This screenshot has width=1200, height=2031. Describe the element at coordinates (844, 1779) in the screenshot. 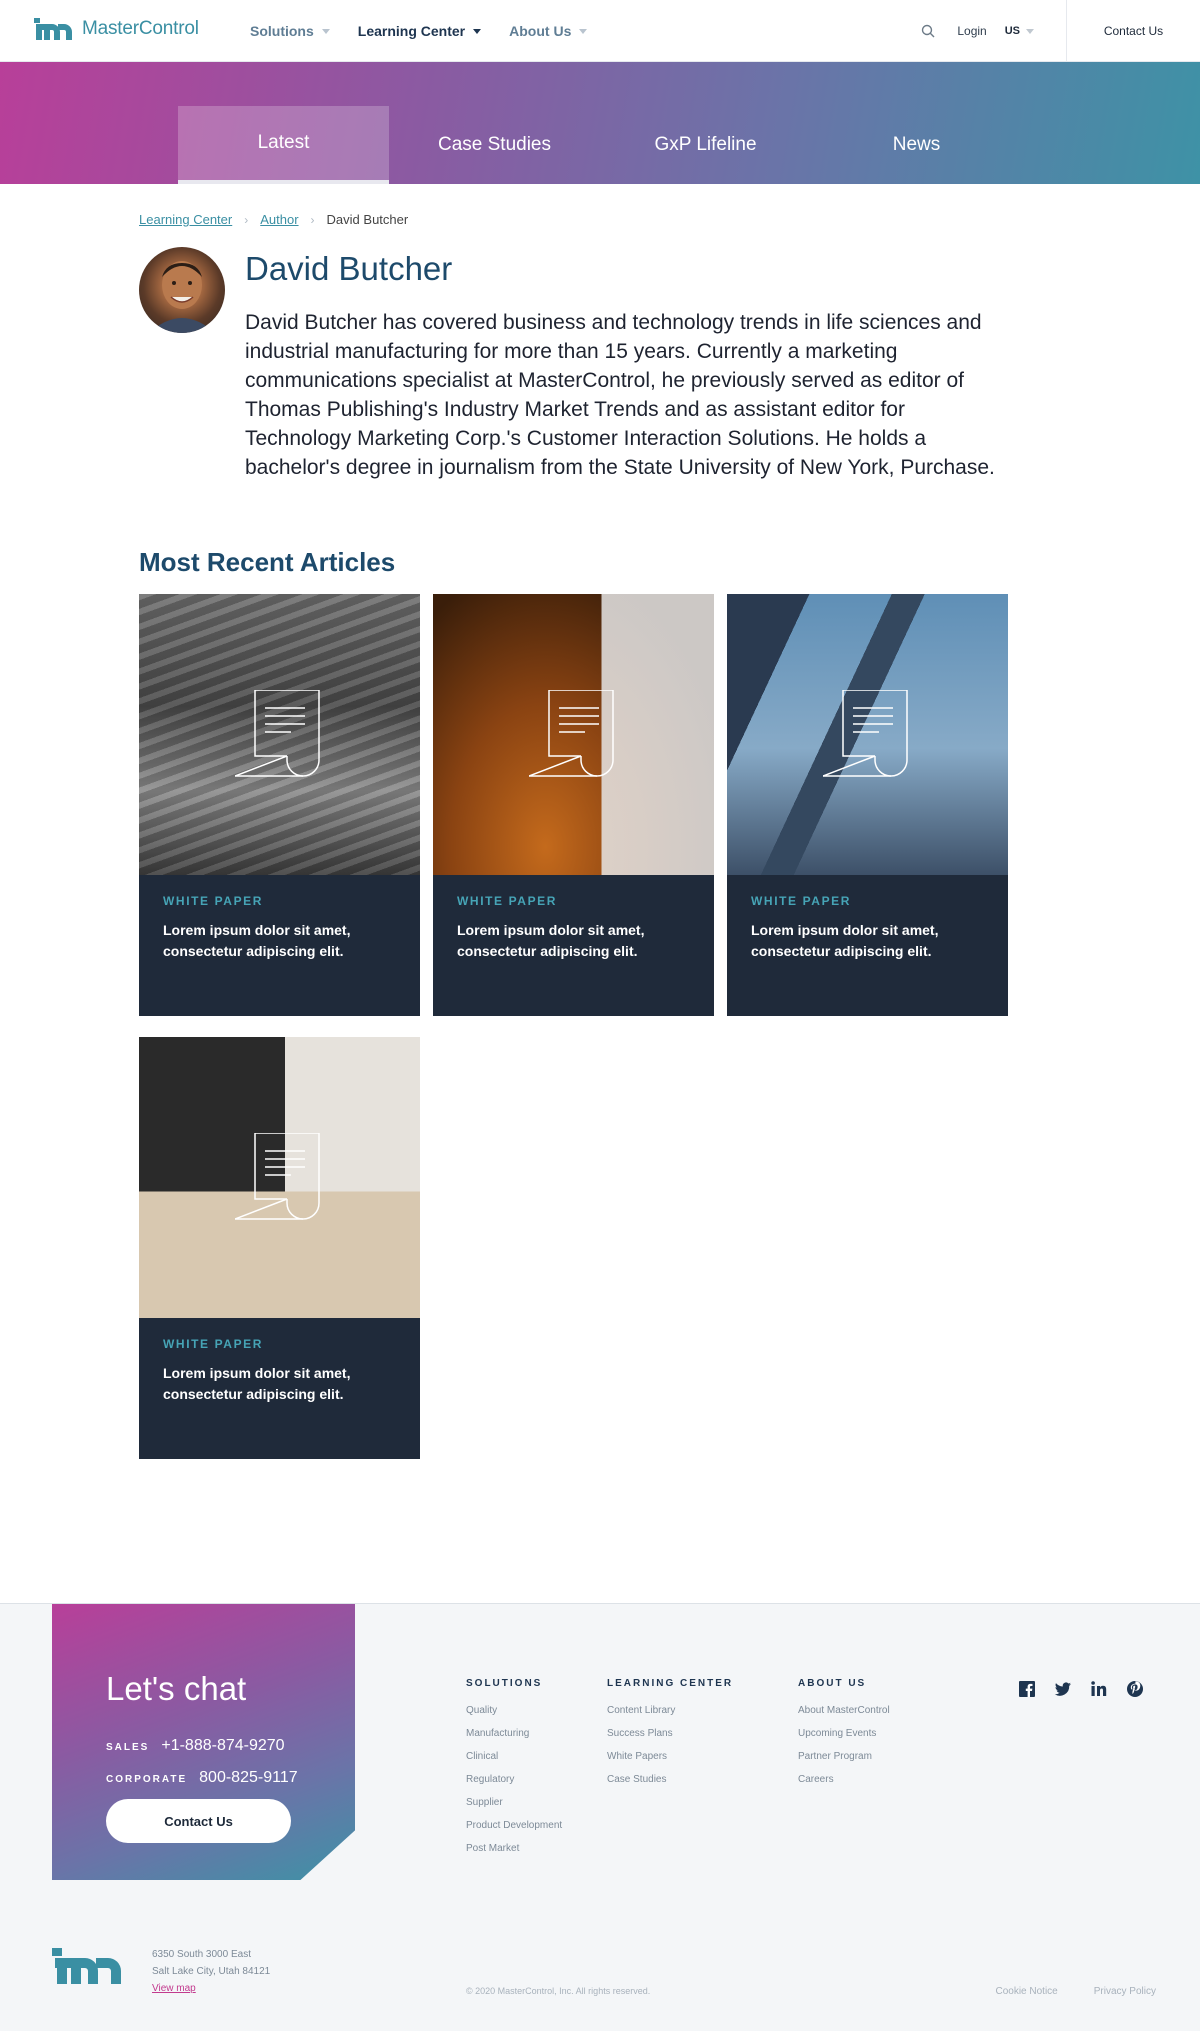

I see `footer-link: Careers` at that location.